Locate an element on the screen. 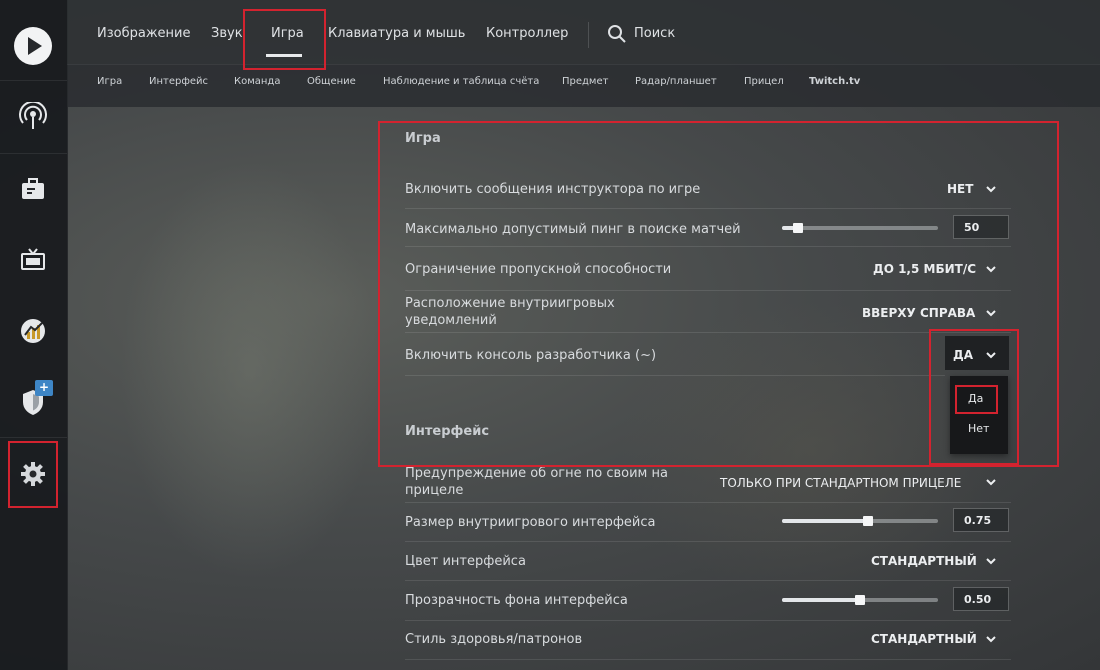  health-ammo-style-value: СТАНДАРТНЫЙ is located at coordinates (924, 639).